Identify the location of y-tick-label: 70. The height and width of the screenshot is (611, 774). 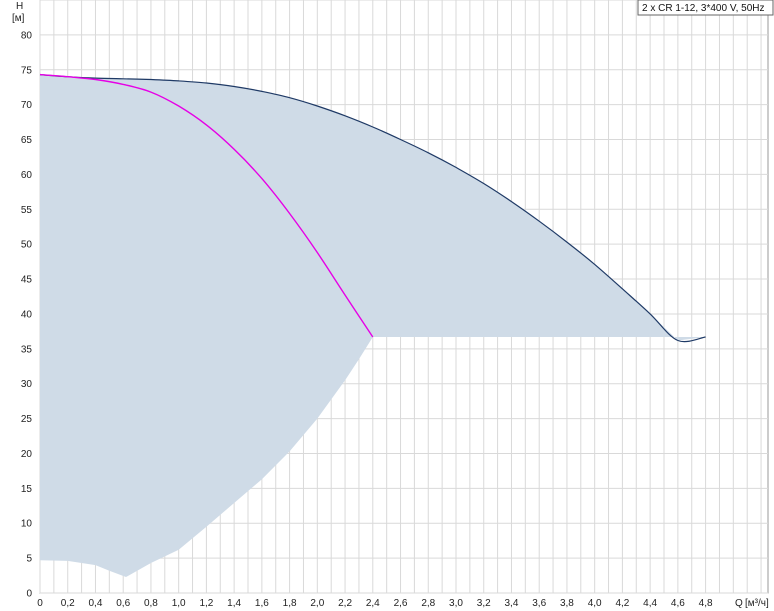
(27, 105).